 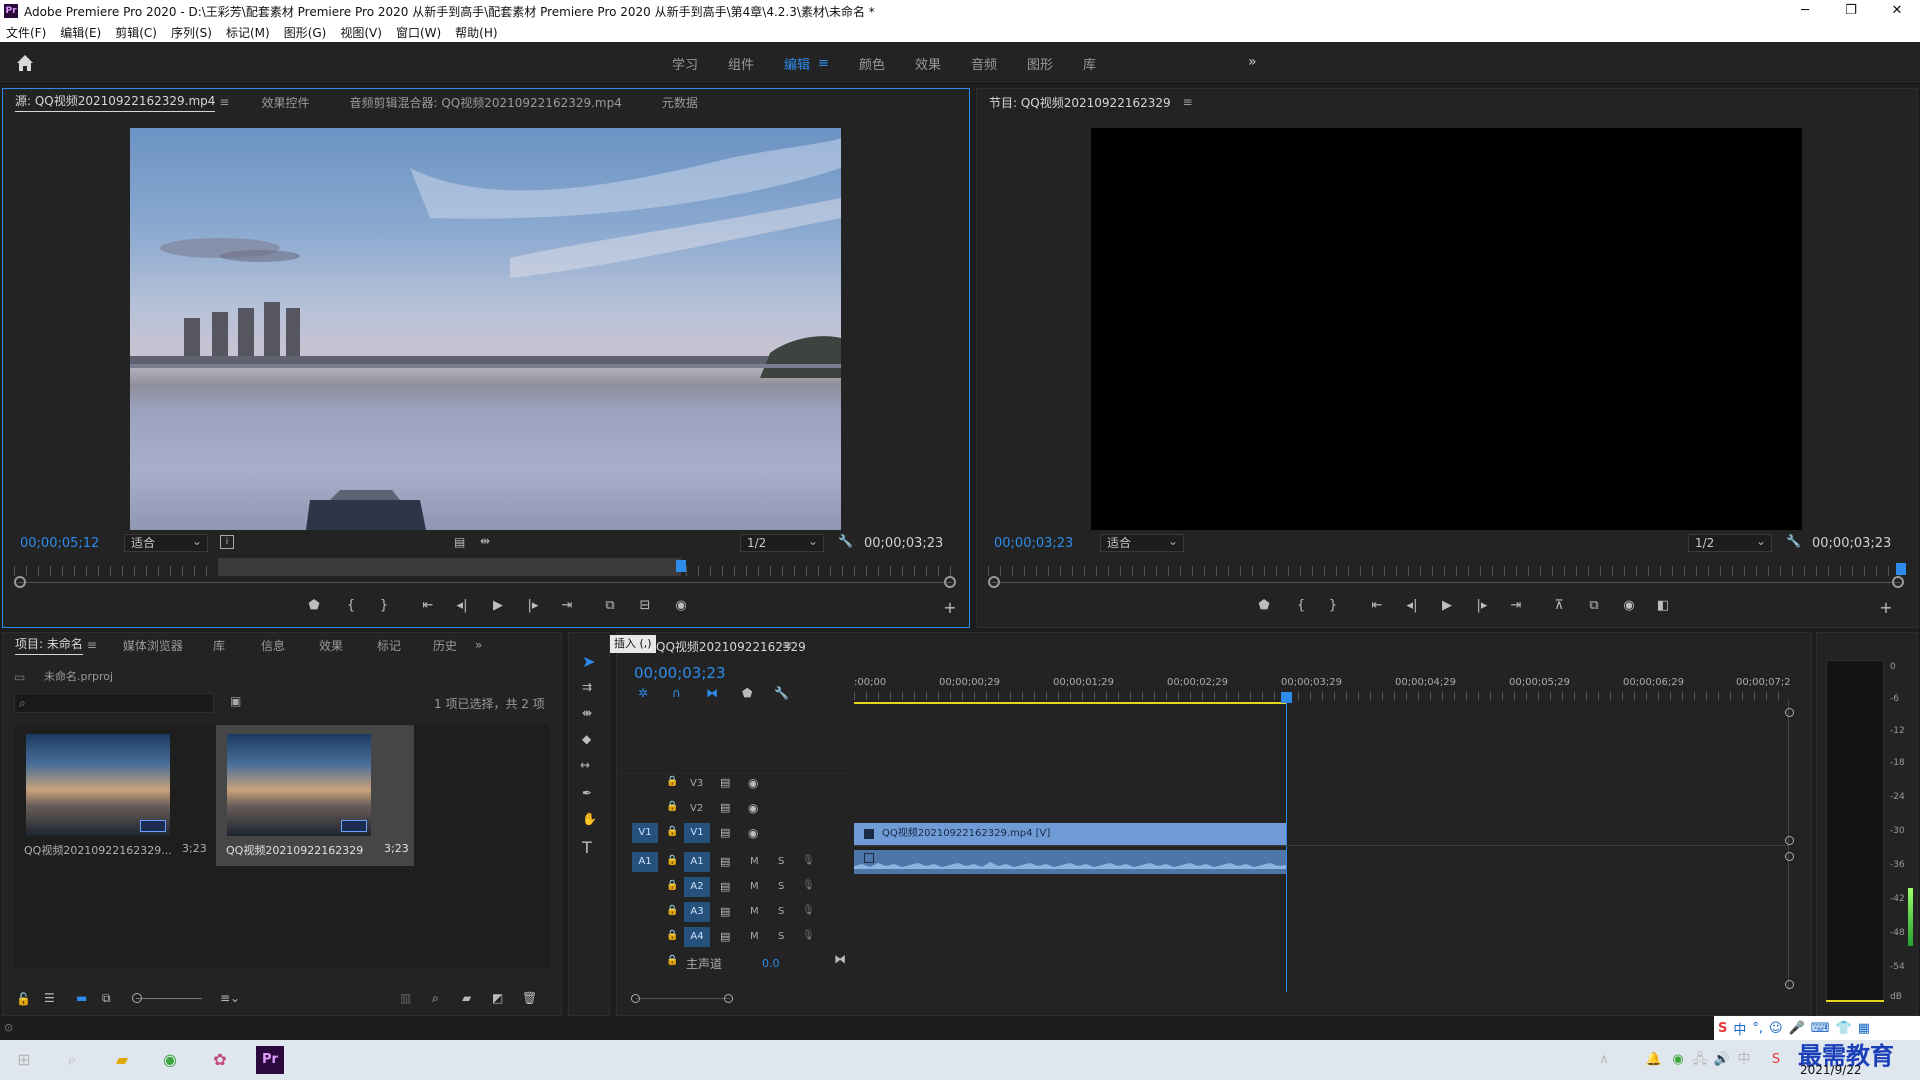 What do you see at coordinates (462, 605) in the screenshot?
I see `step-back-icon: ◂|` at bounding box center [462, 605].